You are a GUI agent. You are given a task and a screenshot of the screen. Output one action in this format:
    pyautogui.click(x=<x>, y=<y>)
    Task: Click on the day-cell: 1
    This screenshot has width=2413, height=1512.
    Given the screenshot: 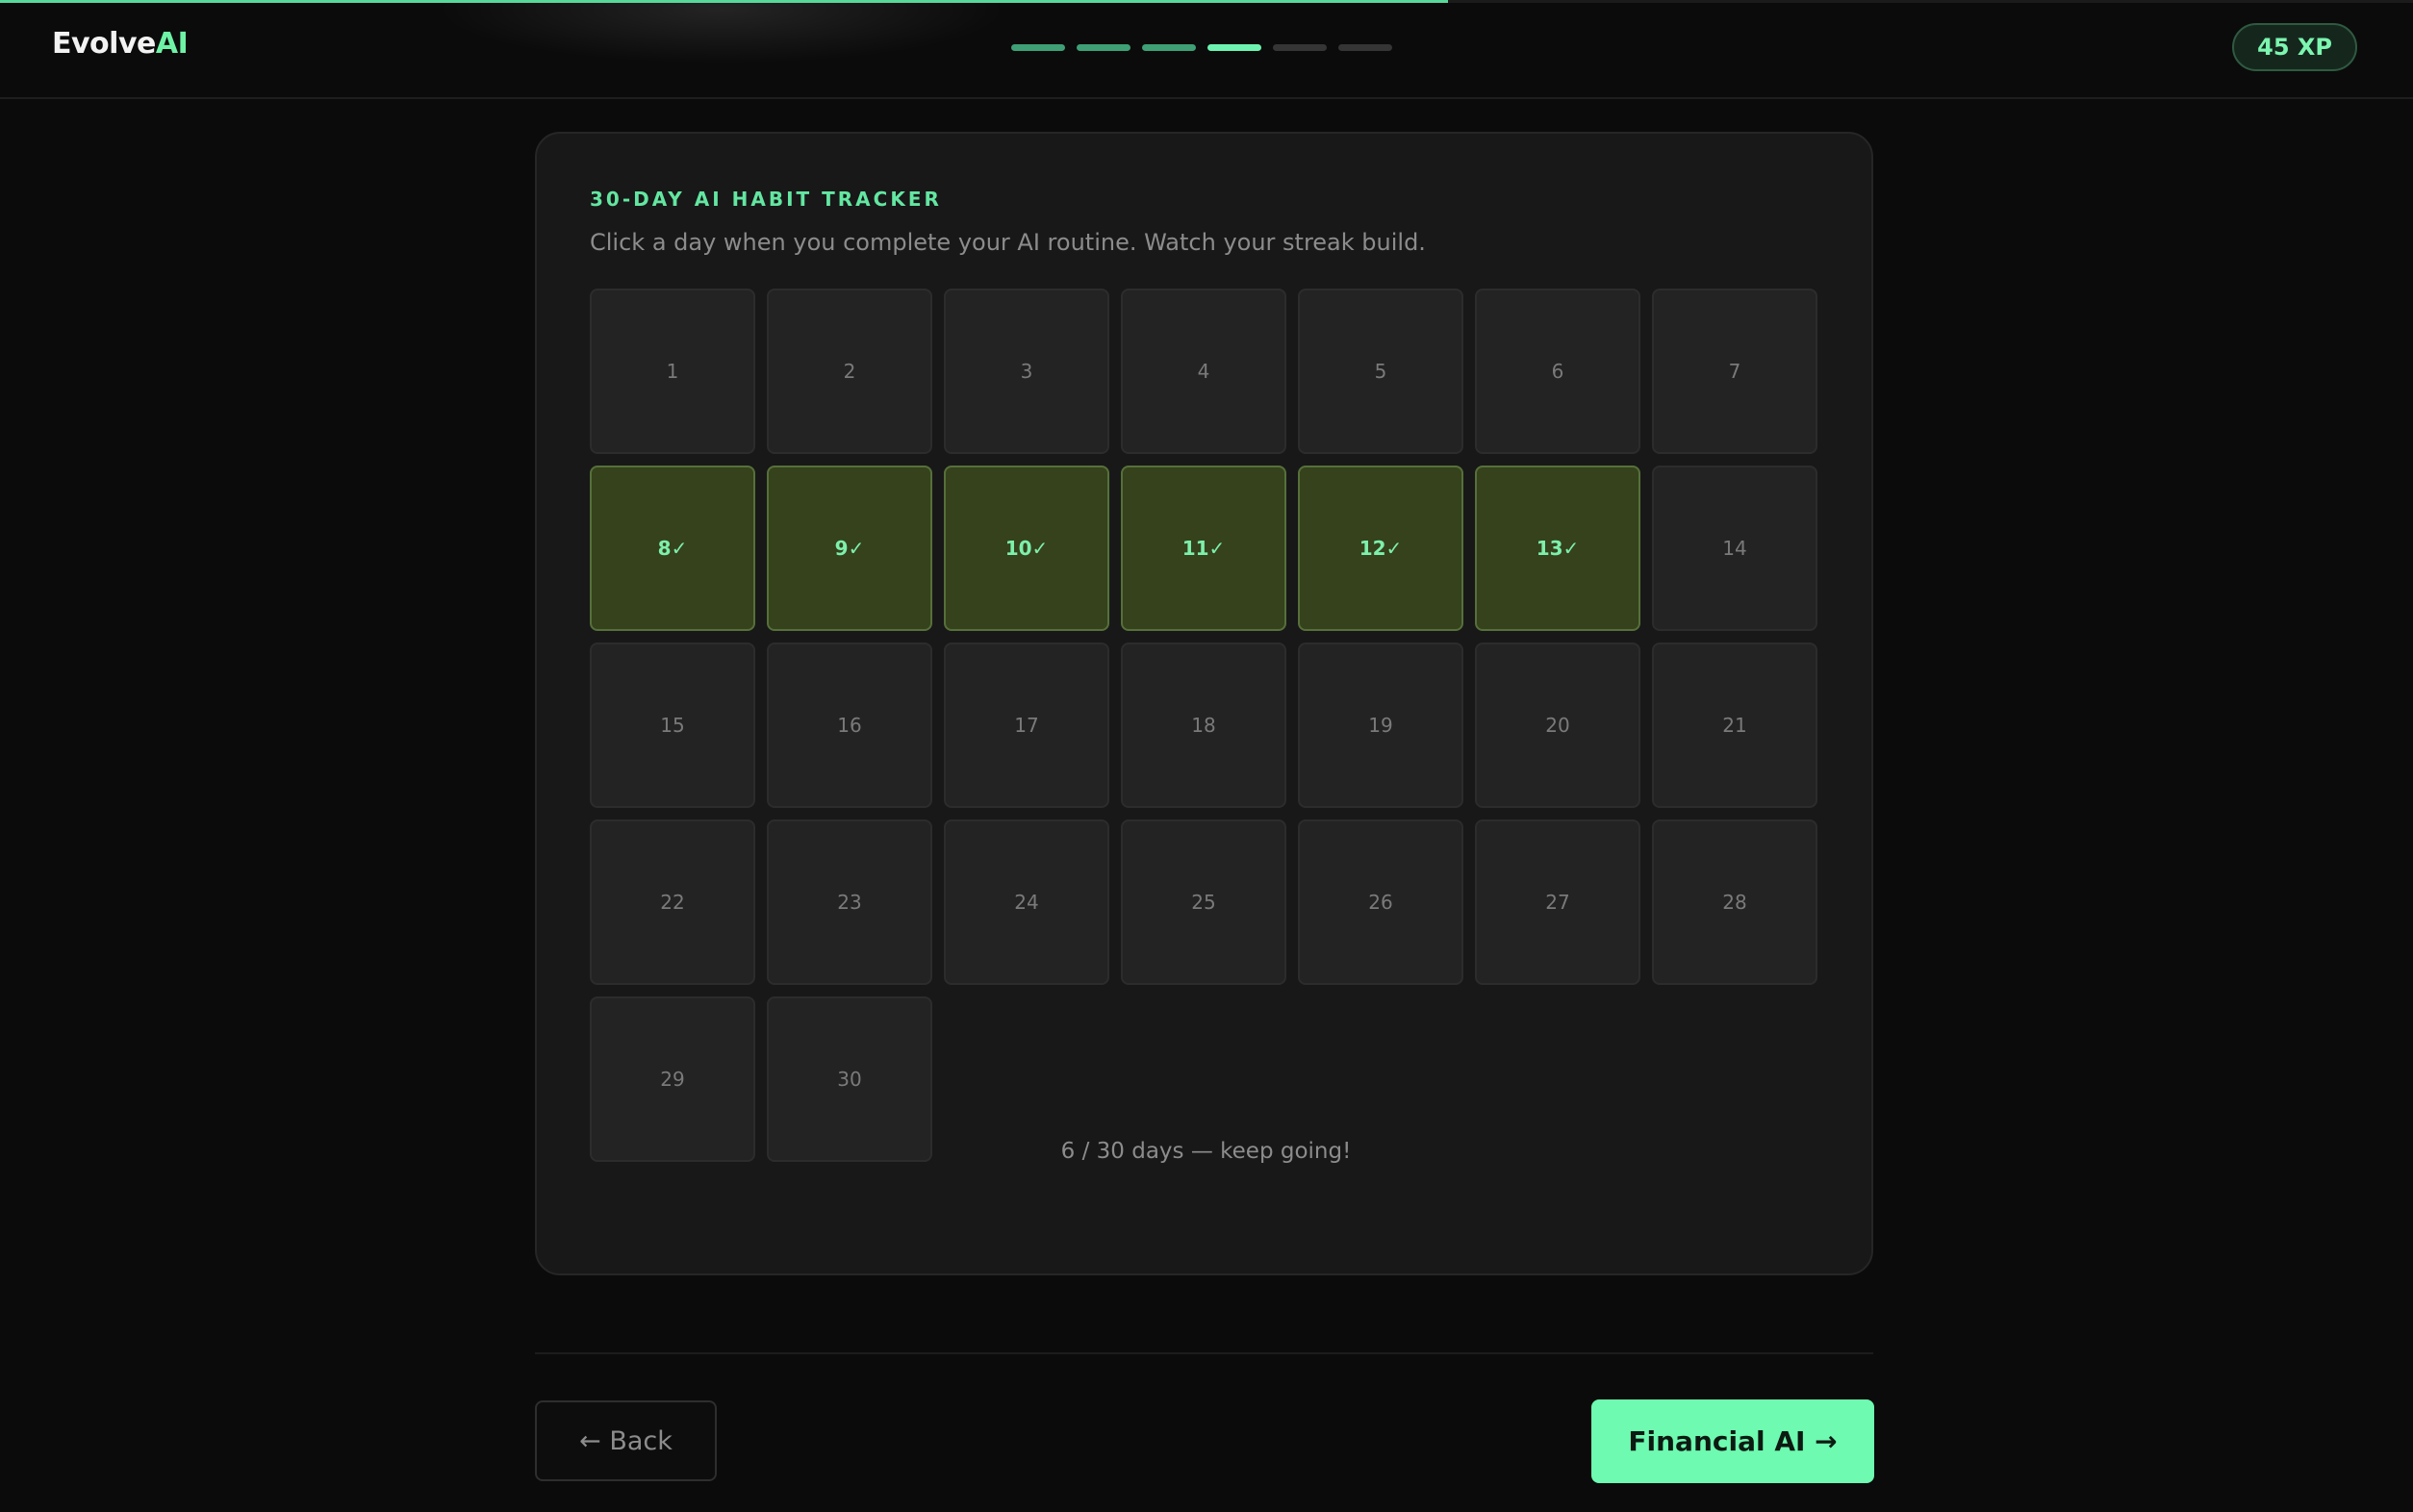 What is the action you would take?
    pyautogui.click(x=672, y=371)
    